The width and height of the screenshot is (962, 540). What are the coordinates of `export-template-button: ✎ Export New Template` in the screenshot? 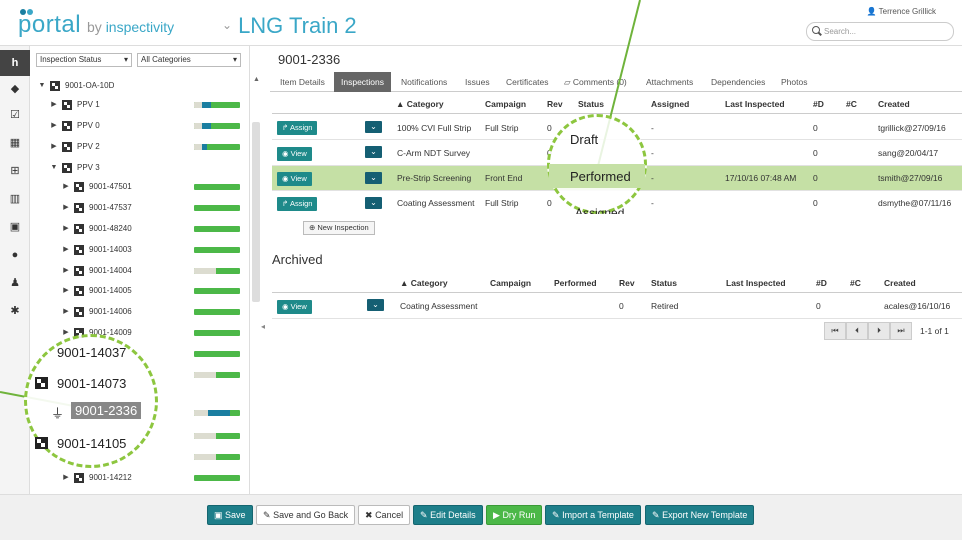 It's located at (700, 515).